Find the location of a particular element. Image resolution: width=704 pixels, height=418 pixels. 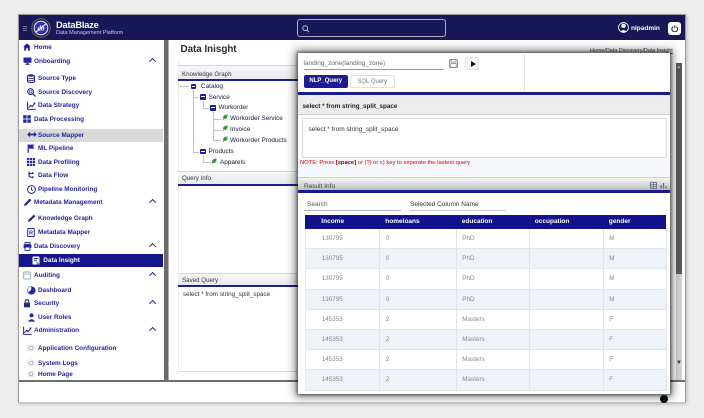

svg-text: Q is located at coordinates (31, 91).